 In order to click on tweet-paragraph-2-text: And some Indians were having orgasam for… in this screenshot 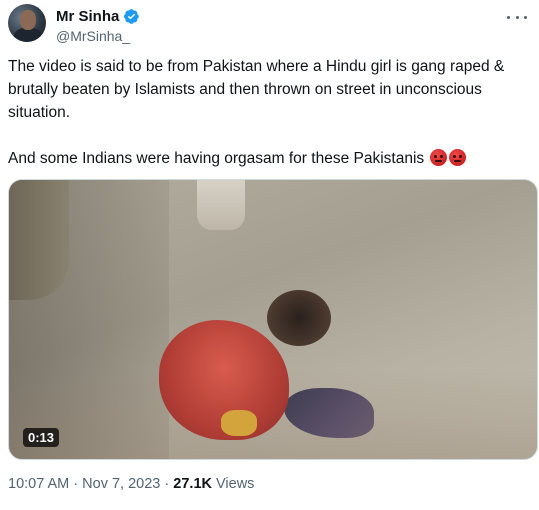, I will do `click(216, 158)`.